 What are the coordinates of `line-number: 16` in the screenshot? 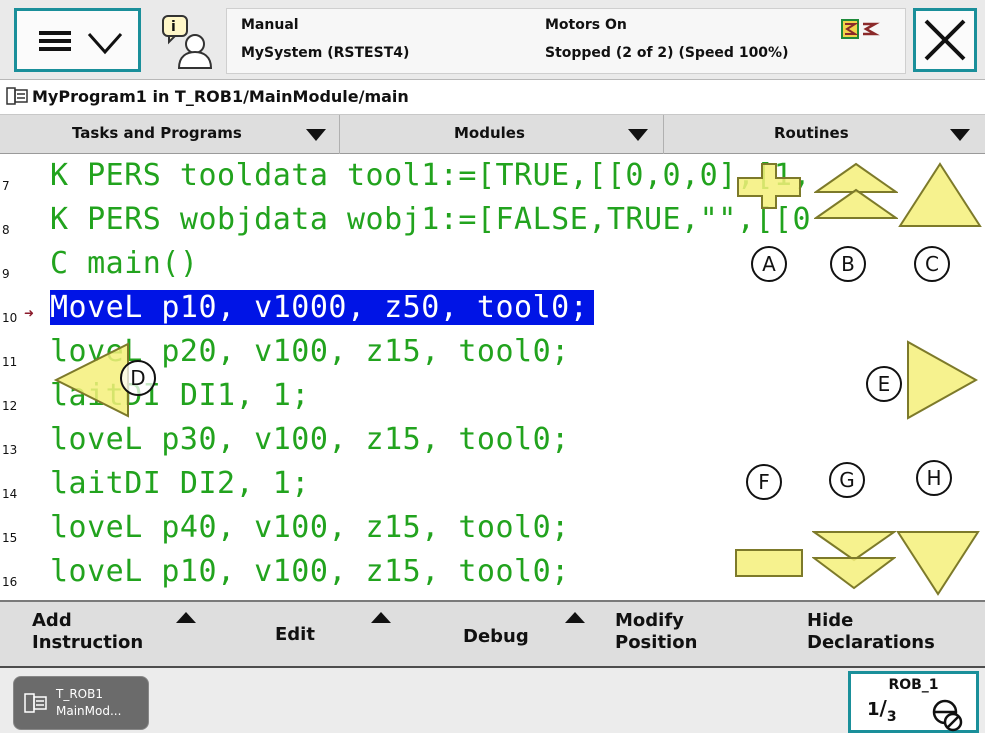 It's located at (10, 582).